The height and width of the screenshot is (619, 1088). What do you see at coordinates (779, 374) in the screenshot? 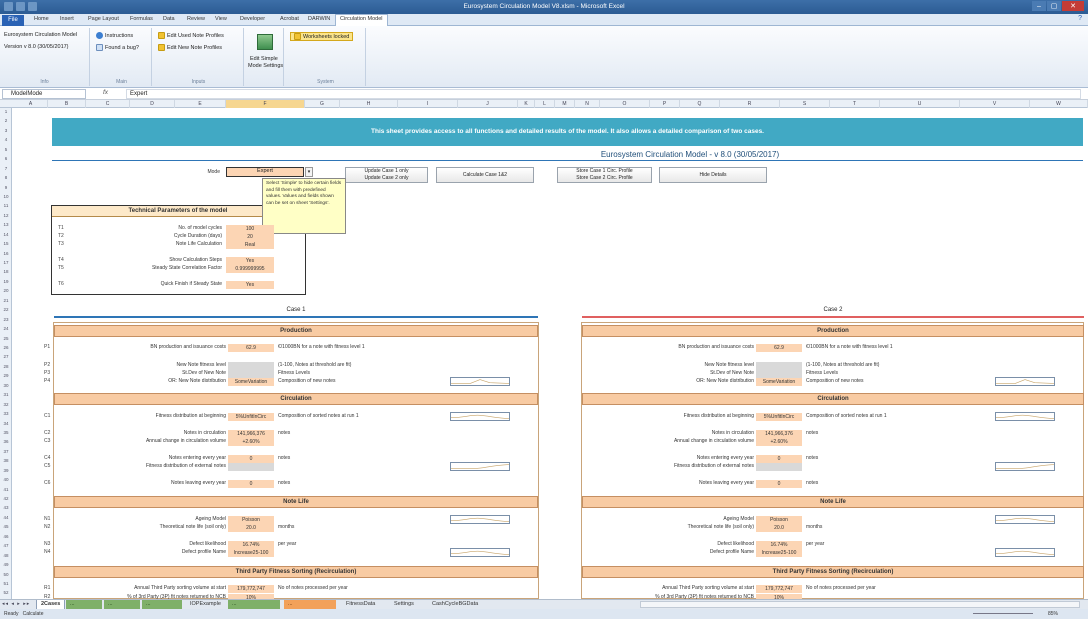
I see `case2-p3-value` at bounding box center [779, 374].